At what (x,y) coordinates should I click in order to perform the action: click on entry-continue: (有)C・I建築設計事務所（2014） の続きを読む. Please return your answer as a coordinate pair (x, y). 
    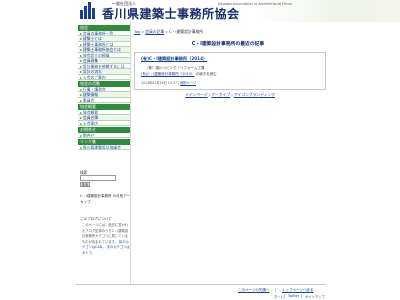
    Looking at the image, I should click on (179, 74).